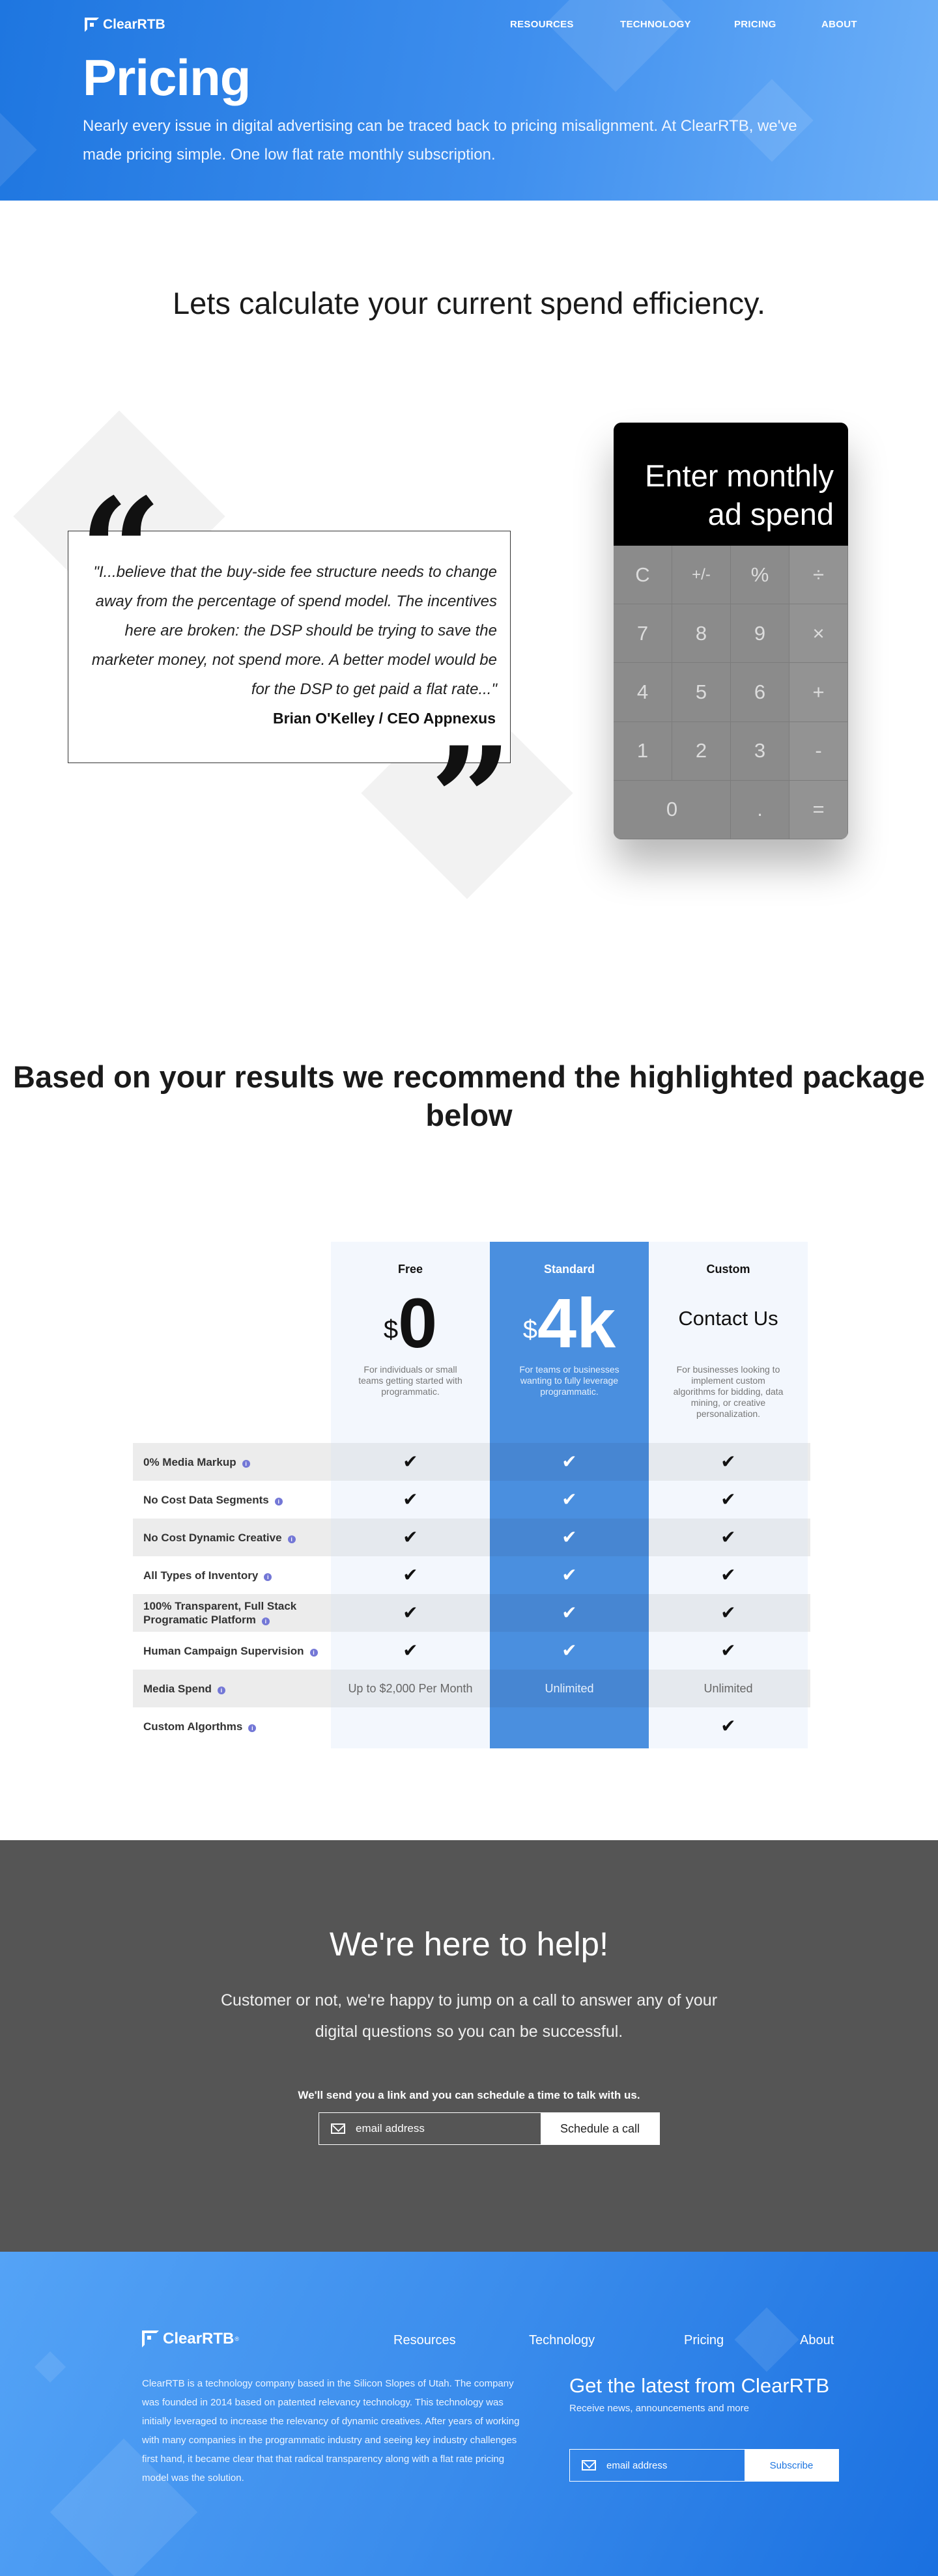 The image size is (938, 2576). I want to click on calc-key: 1, so click(643, 751).